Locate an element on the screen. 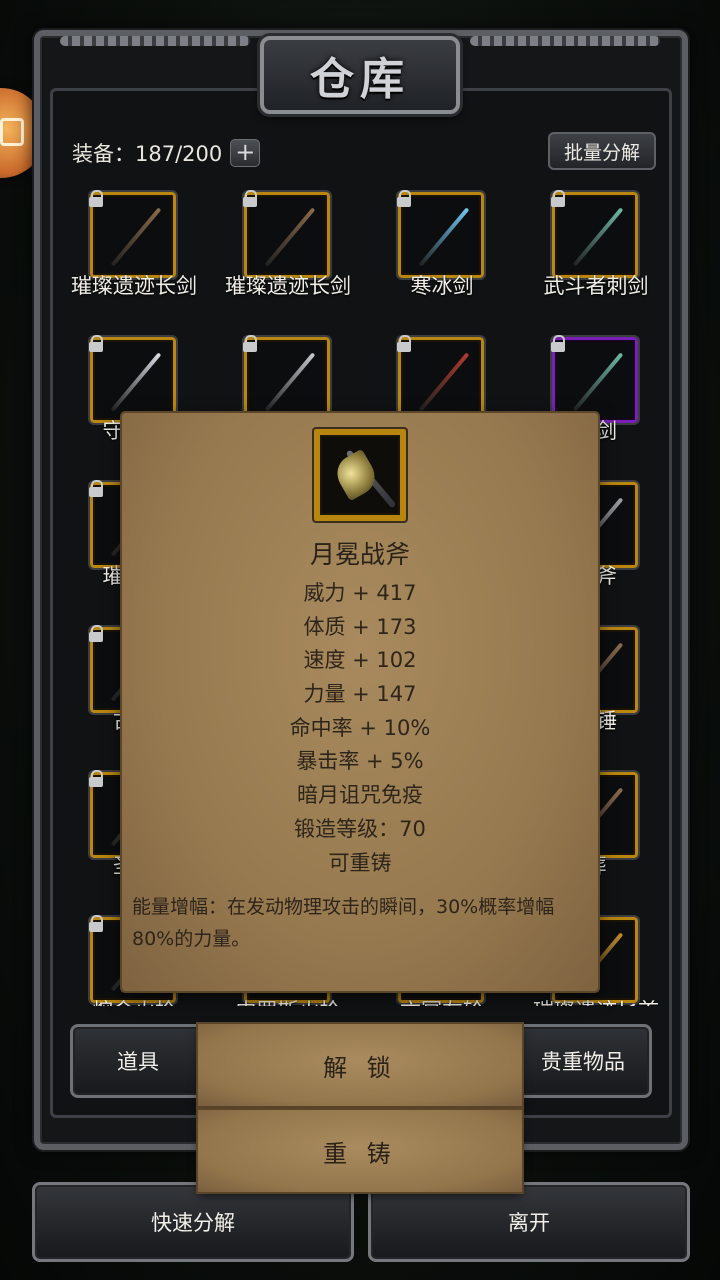 The height and width of the screenshot is (1280, 720). item-name: 武斗者刺剑 is located at coordinates (596, 286).